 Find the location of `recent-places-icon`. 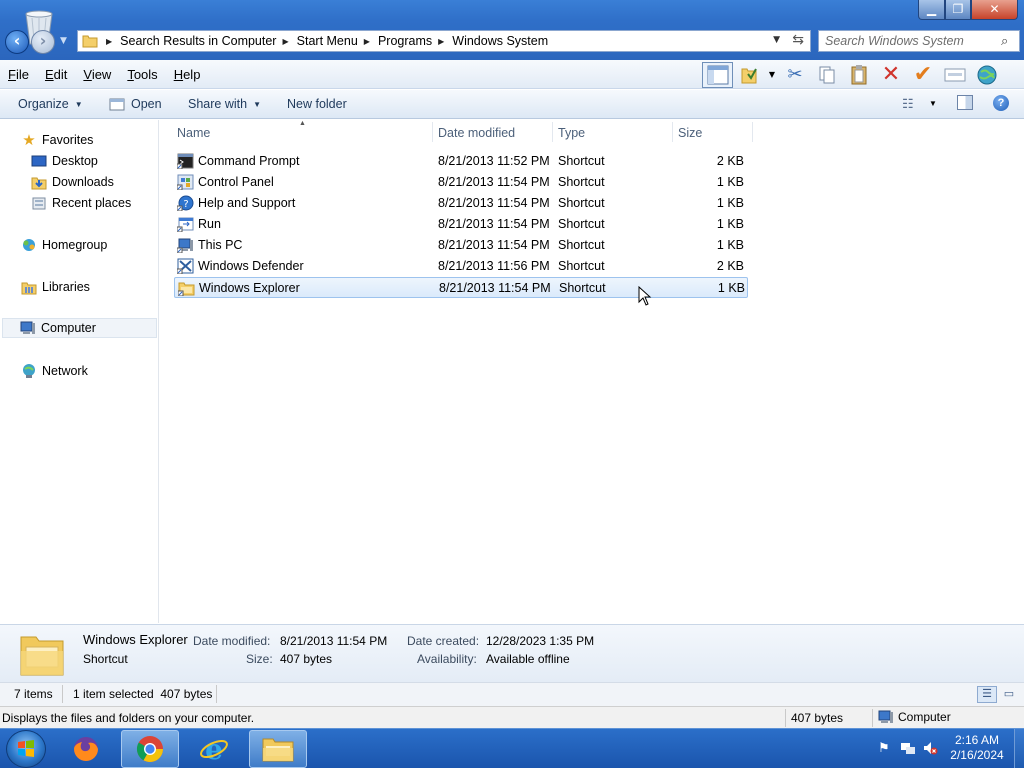

recent-places-icon is located at coordinates (39, 203).